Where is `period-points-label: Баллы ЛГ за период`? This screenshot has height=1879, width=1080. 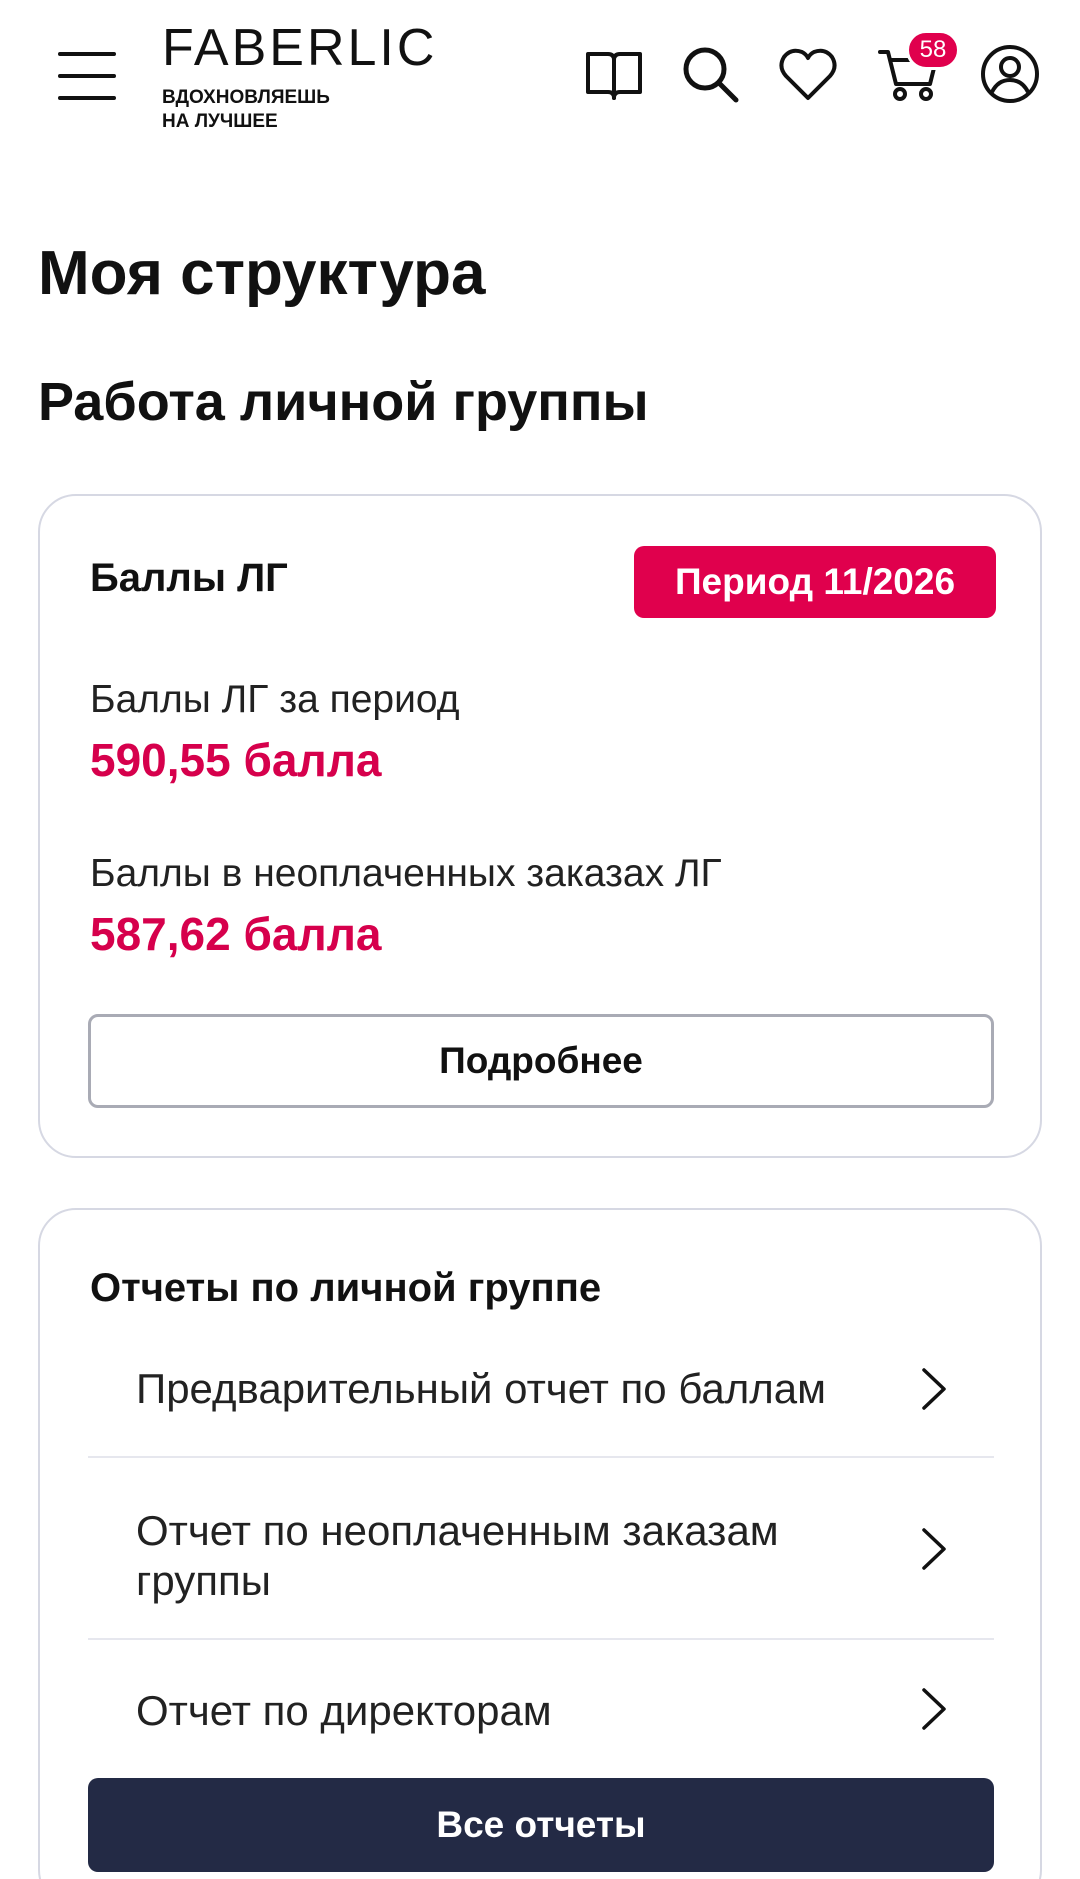
period-points-label: Баллы ЛГ за период is located at coordinates (275, 699).